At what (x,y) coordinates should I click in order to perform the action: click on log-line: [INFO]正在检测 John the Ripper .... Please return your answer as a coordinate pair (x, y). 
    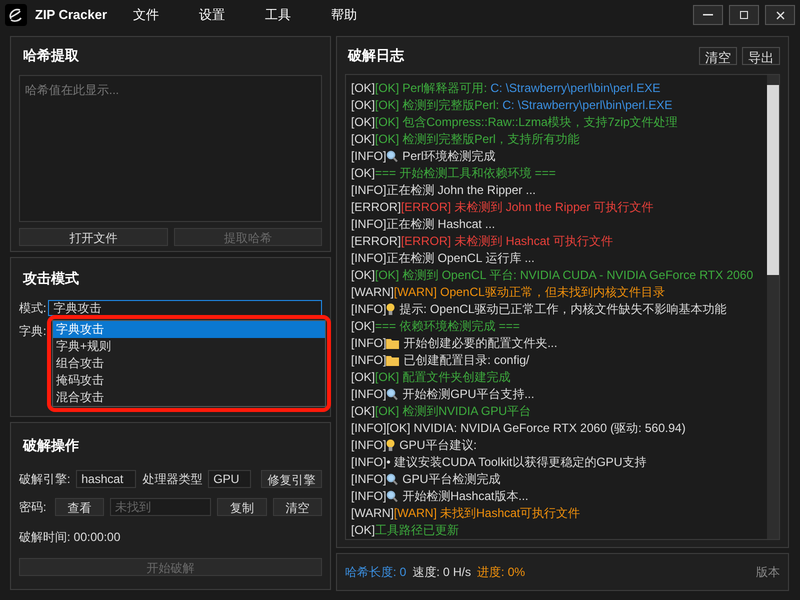
    Looking at the image, I should click on (444, 190).